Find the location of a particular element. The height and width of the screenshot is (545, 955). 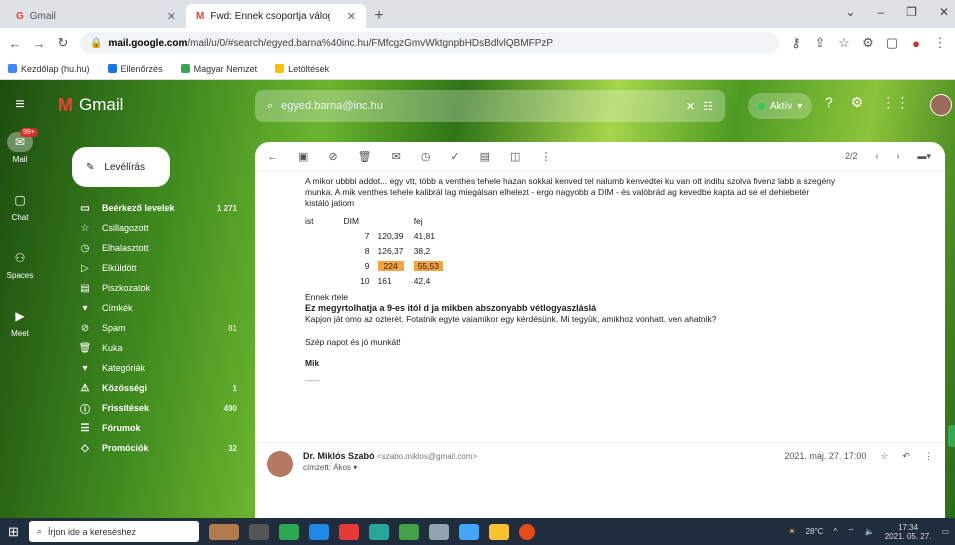

chevron-right-icon: › is located at coordinates (897, 156).